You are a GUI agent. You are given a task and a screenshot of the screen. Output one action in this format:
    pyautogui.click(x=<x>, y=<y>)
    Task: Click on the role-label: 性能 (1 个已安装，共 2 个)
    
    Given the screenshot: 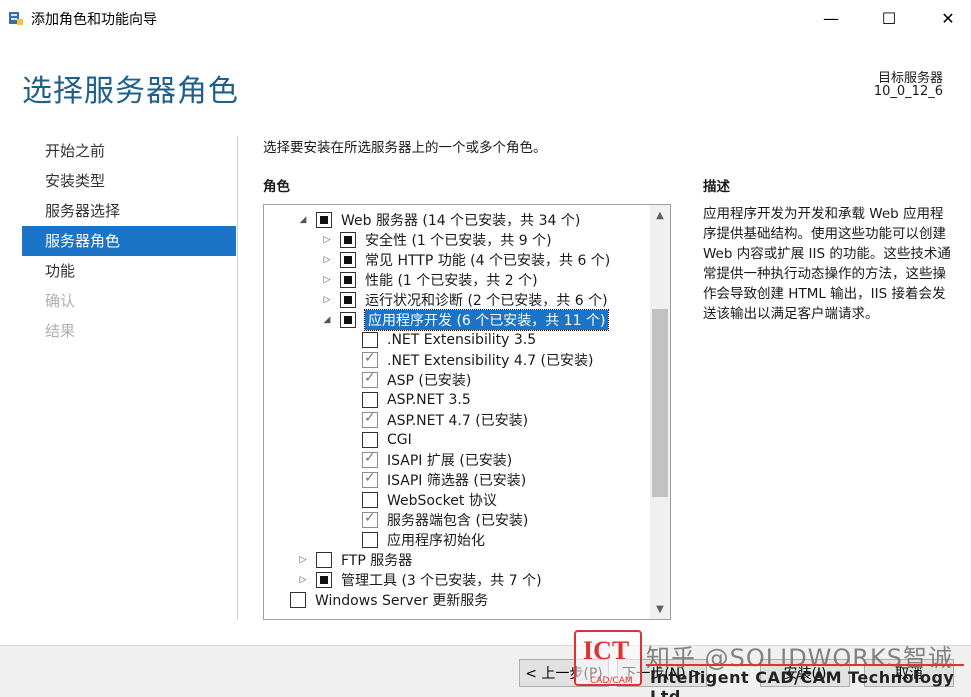 What is the action you would take?
    pyautogui.click(x=451, y=280)
    